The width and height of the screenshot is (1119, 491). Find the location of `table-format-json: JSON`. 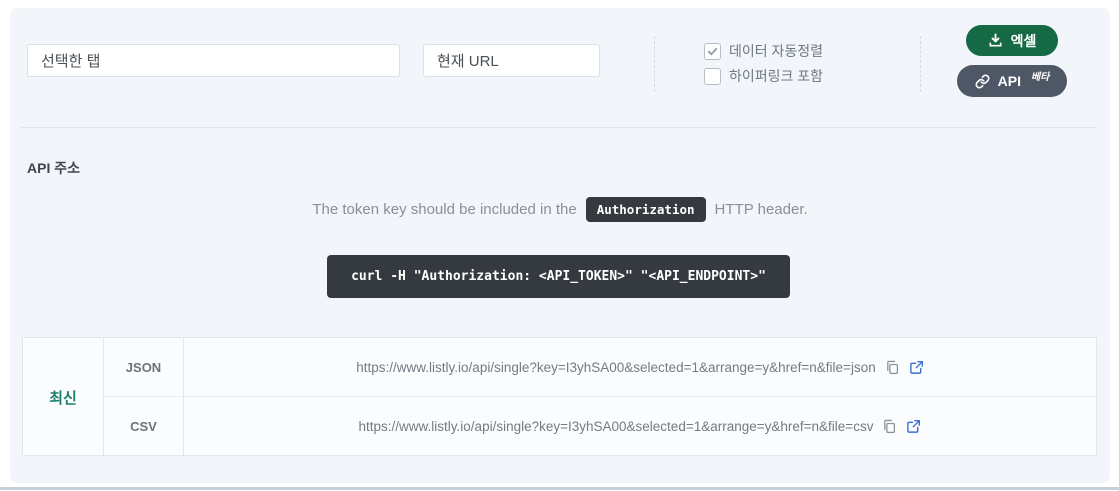

table-format-json: JSON is located at coordinates (144, 367).